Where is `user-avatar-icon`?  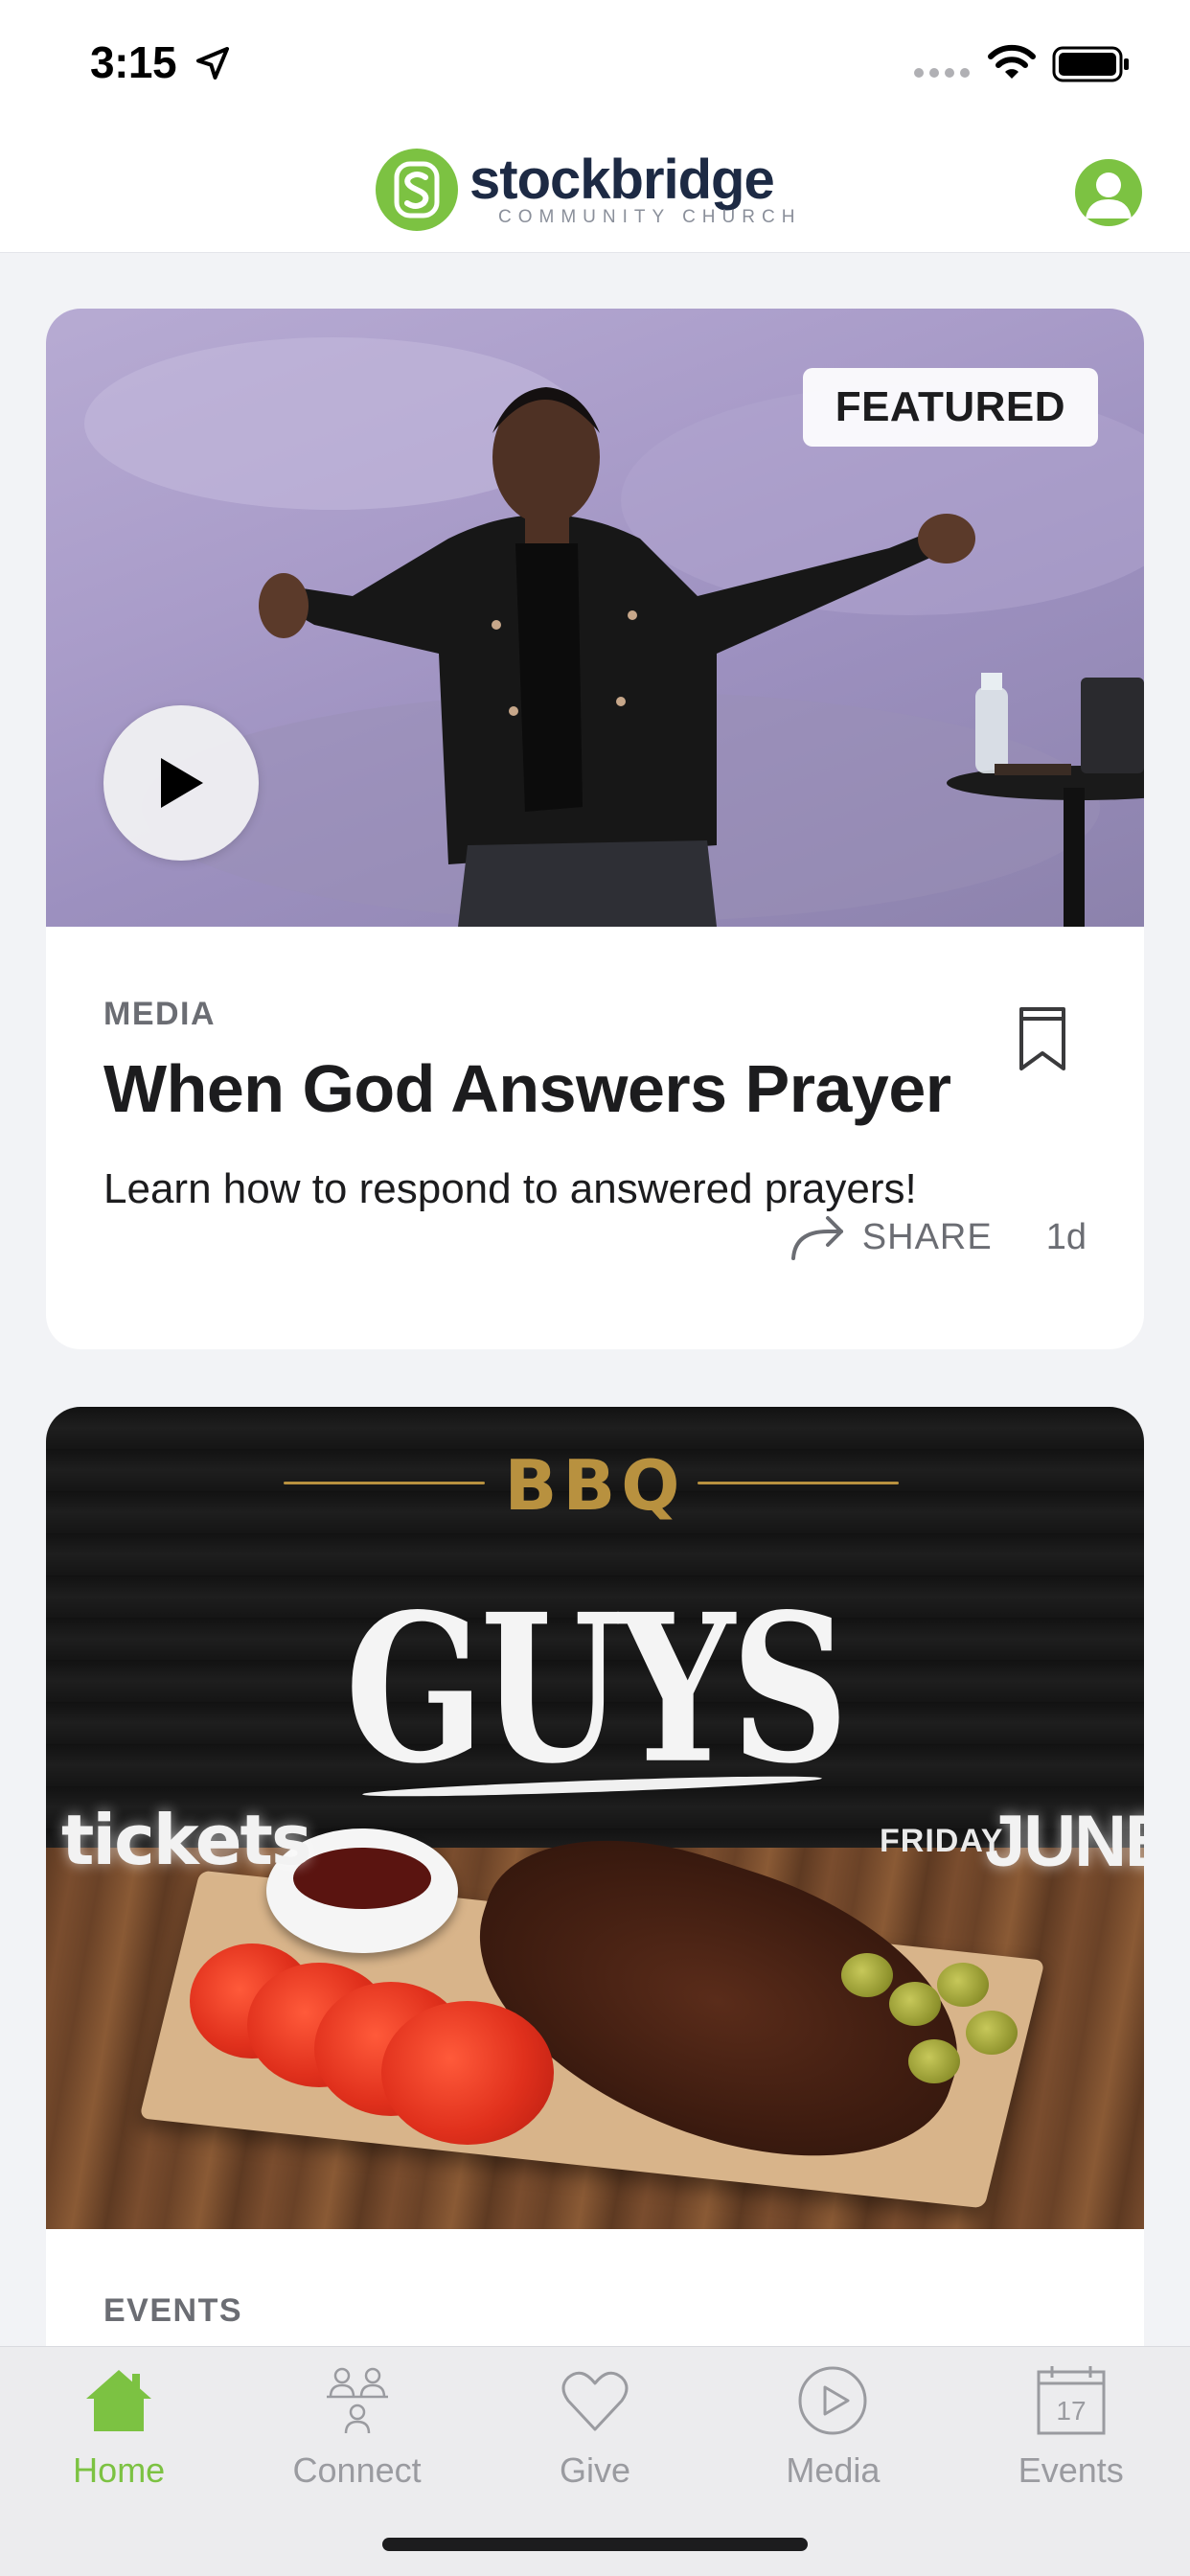 user-avatar-icon is located at coordinates (1109, 195).